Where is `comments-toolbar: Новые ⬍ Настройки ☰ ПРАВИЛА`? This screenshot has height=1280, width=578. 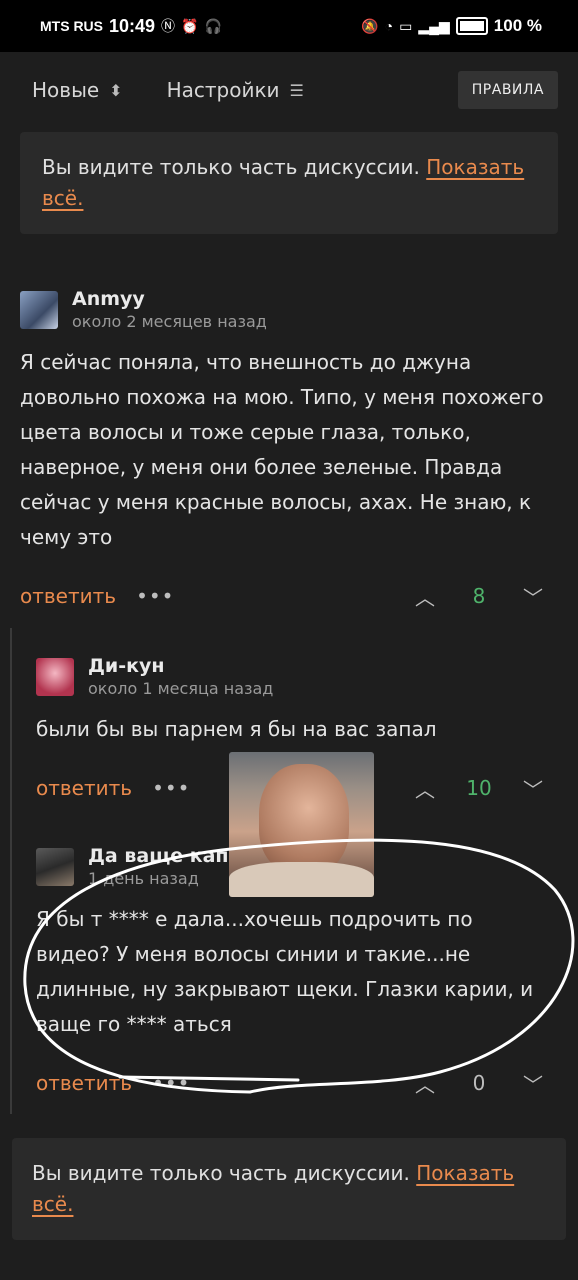 comments-toolbar: Новые ⬍ Настройки ☰ ПРАВИЛА is located at coordinates (289, 90).